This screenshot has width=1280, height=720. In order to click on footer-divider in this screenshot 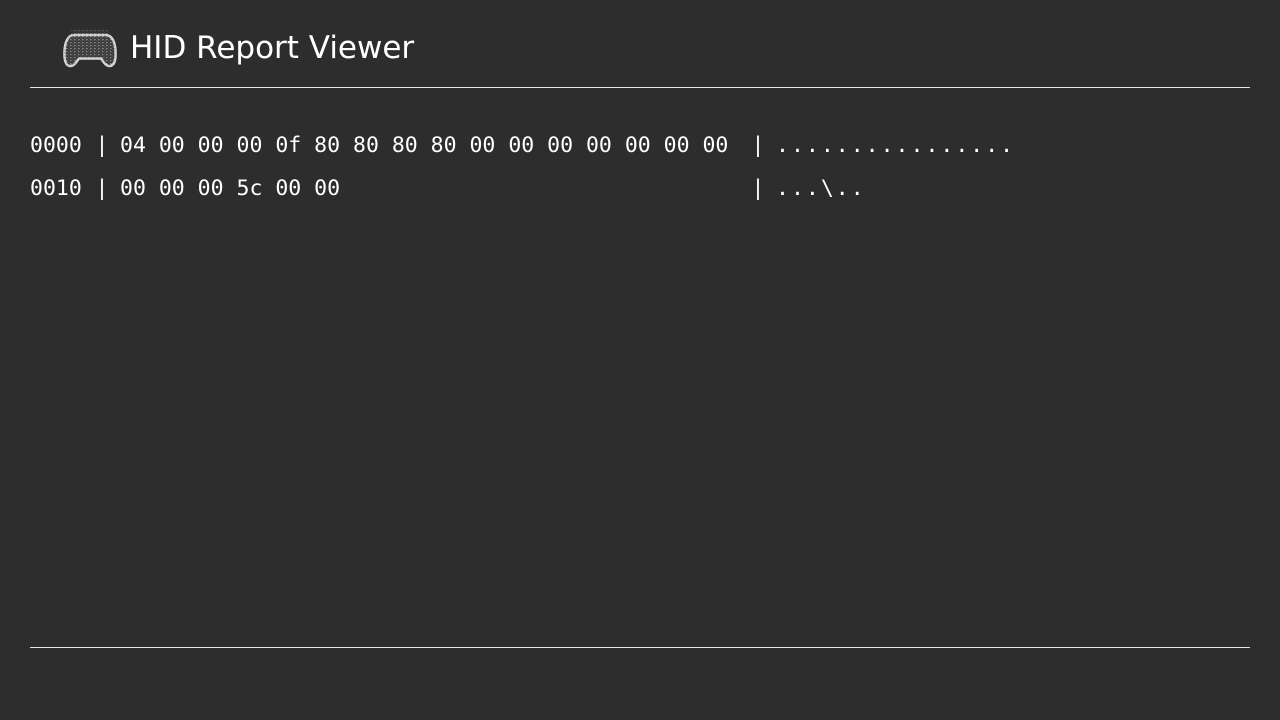, I will do `click(640, 647)`.